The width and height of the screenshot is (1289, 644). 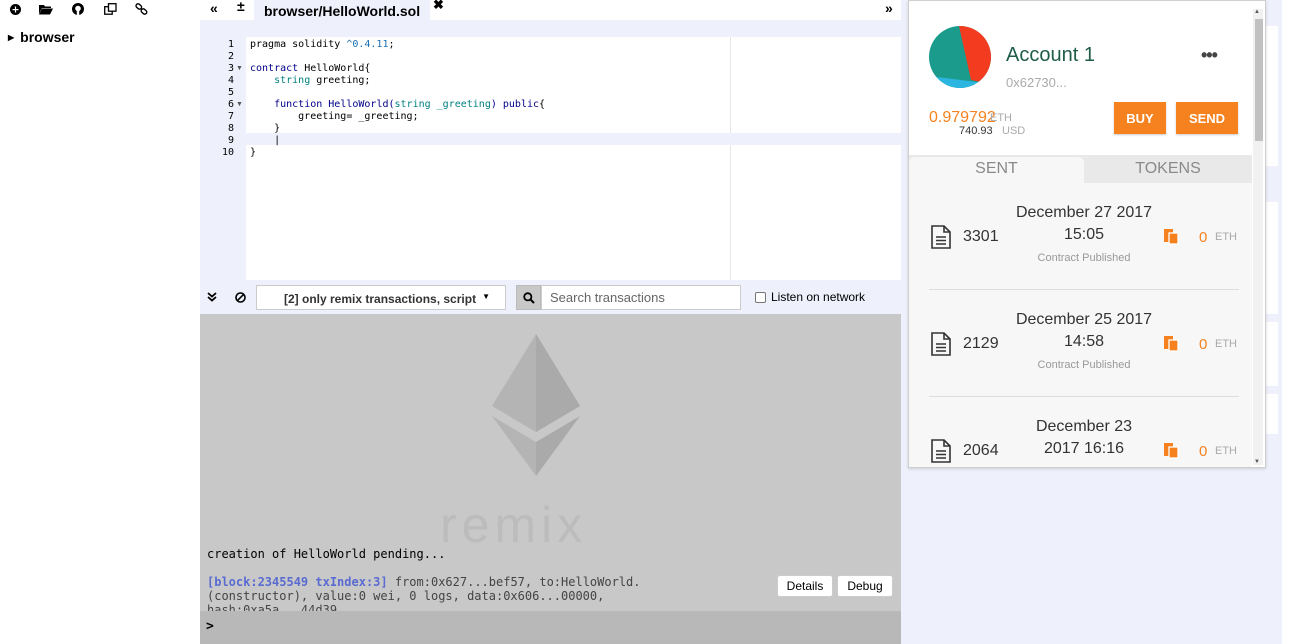 What do you see at coordinates (214, 8) in the screenshot?
I see `scroll-left-button: «` at bounding box center [214, 8].